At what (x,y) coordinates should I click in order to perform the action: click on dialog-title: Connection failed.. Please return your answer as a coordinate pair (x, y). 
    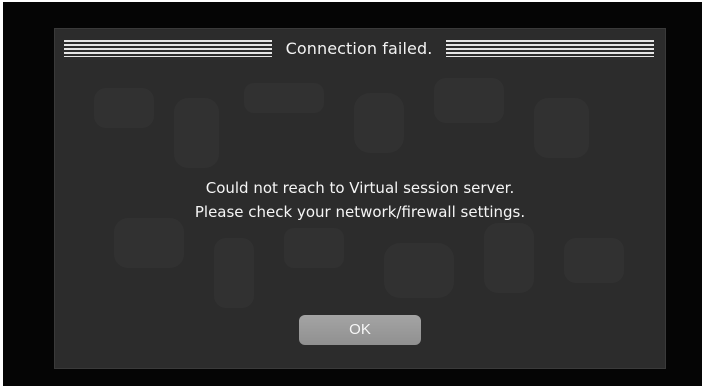
    Looking at the image, I should click on (359, 48).